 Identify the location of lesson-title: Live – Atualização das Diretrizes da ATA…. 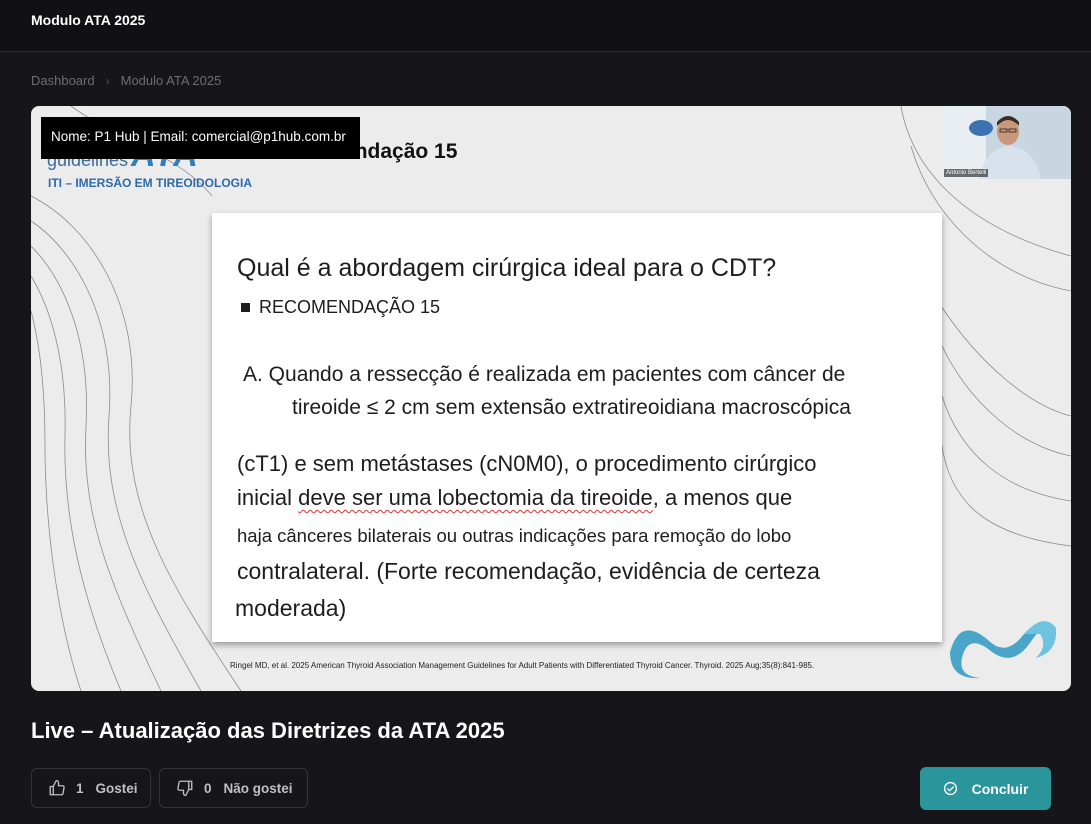
(268, 730).